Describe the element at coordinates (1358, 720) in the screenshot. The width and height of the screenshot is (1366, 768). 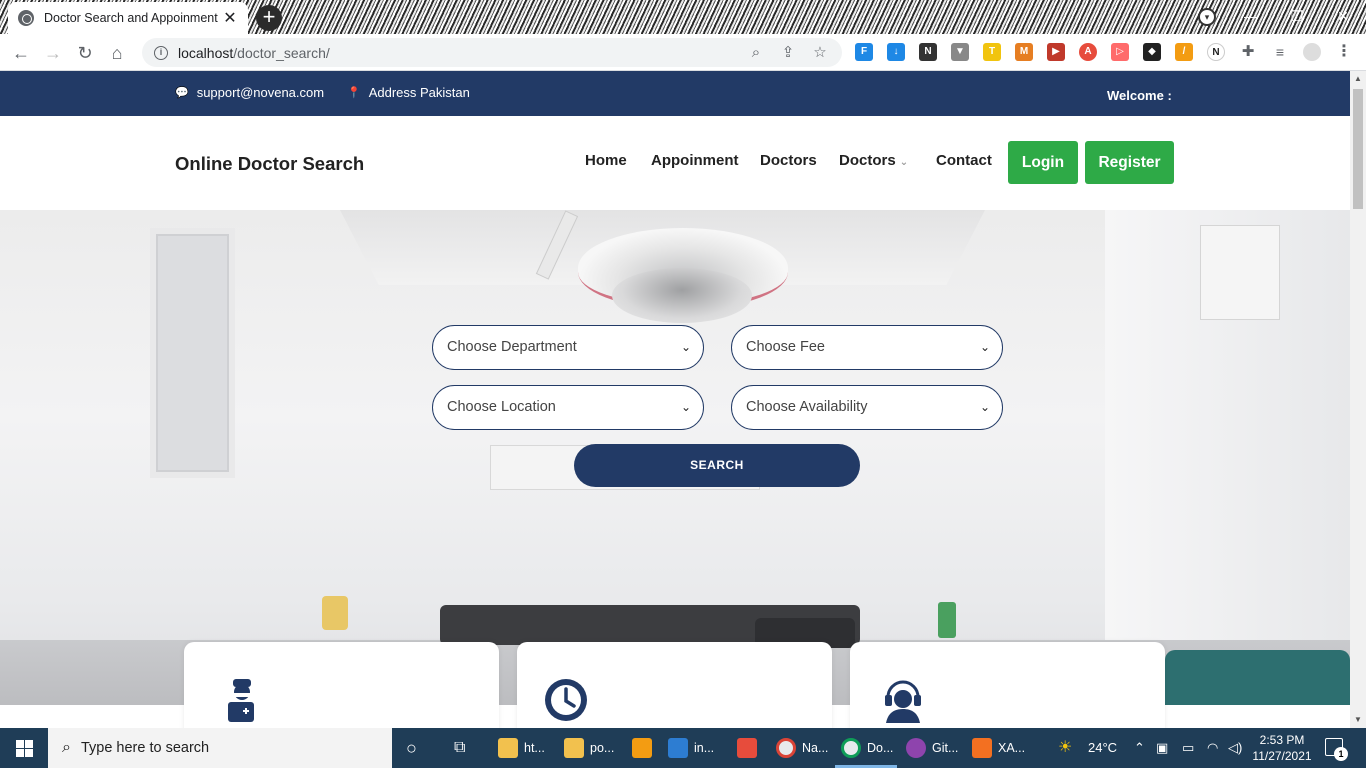
I see `scroll-down-arrow-icon: ▼` at that location.